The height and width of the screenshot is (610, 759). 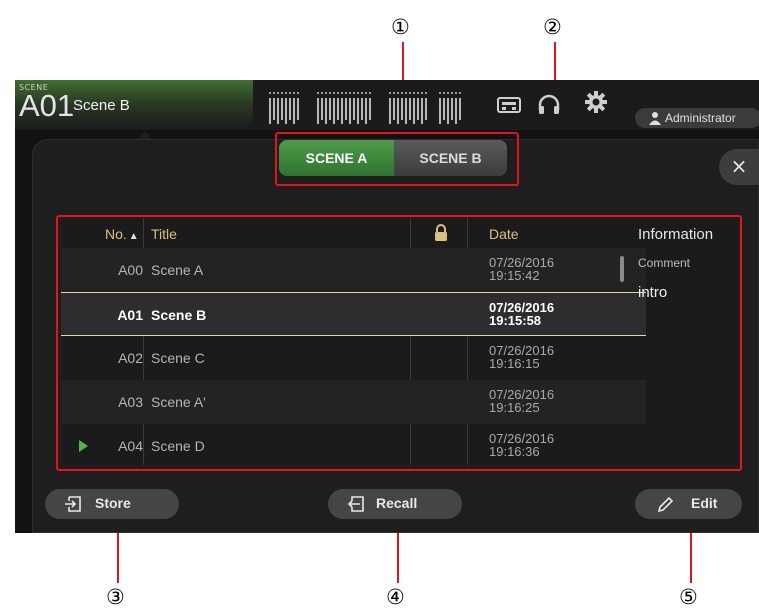 What do you see at coordinates (47, 105) in the screenshot?
I see `scene-number: A01` at bounding box center [47, 105].